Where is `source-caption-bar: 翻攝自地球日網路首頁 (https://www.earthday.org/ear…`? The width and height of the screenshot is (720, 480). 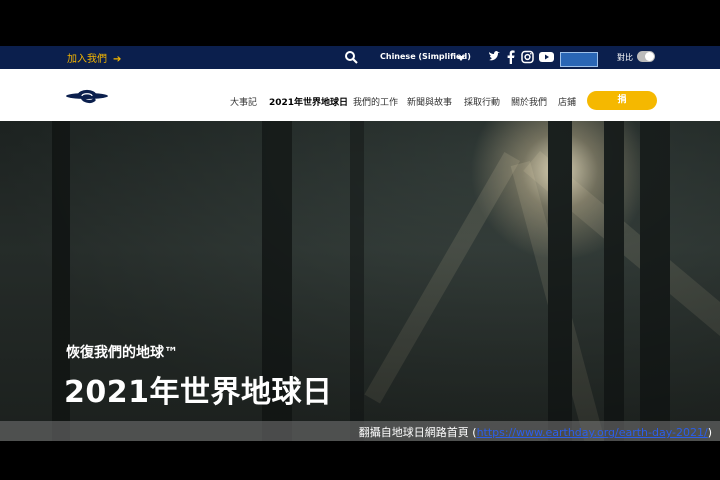
source-caption-bar: 翻攝自地球日網路首頁 (https://www.earthday.org/ear… is located at coordinates (360, 431).